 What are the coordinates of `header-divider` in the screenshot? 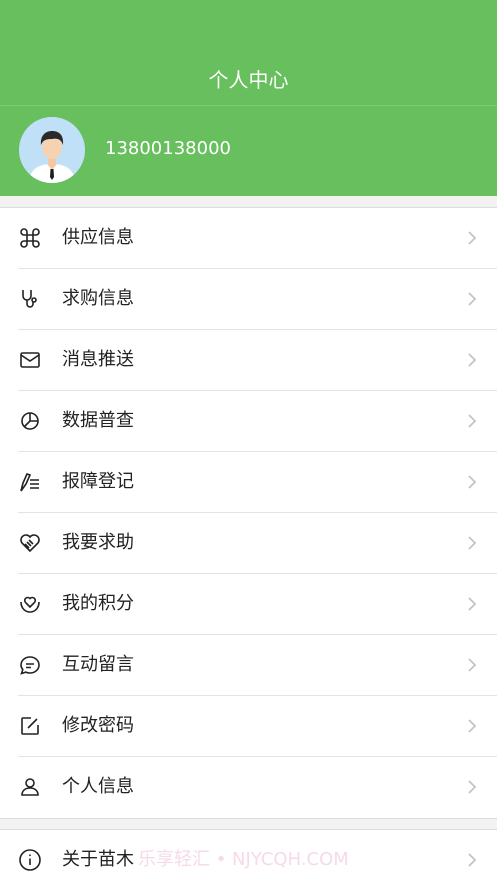 It's located at (248, 105).